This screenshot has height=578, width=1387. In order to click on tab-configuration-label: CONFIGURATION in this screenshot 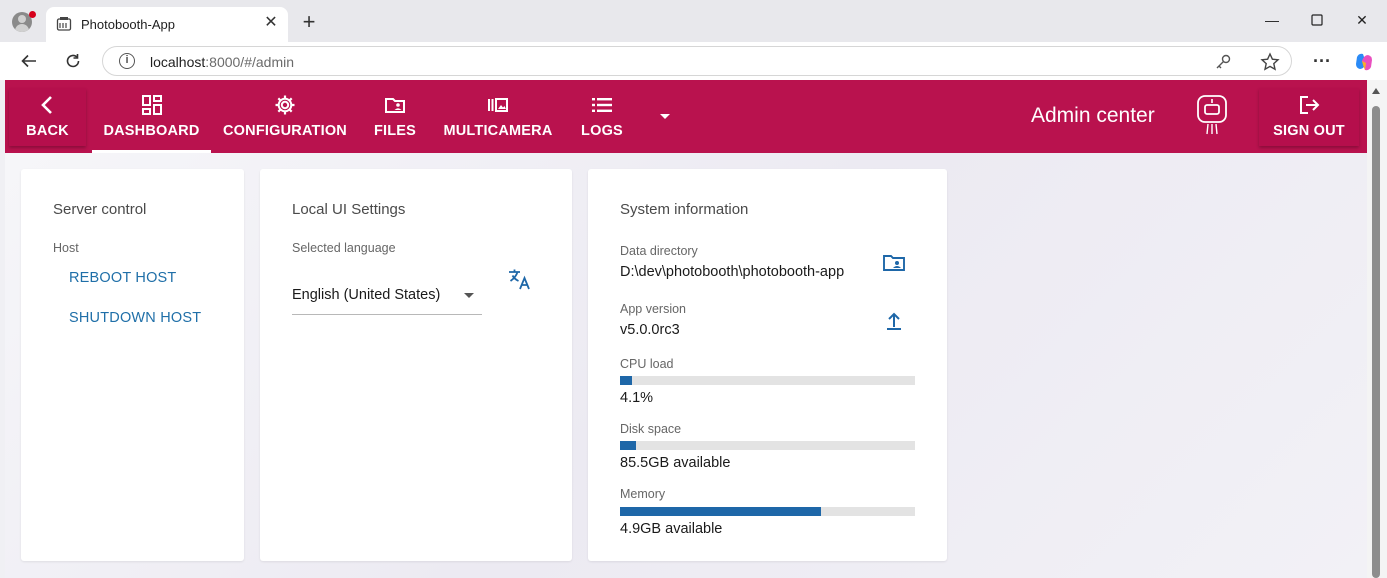, I will do `click(285, 131)`.